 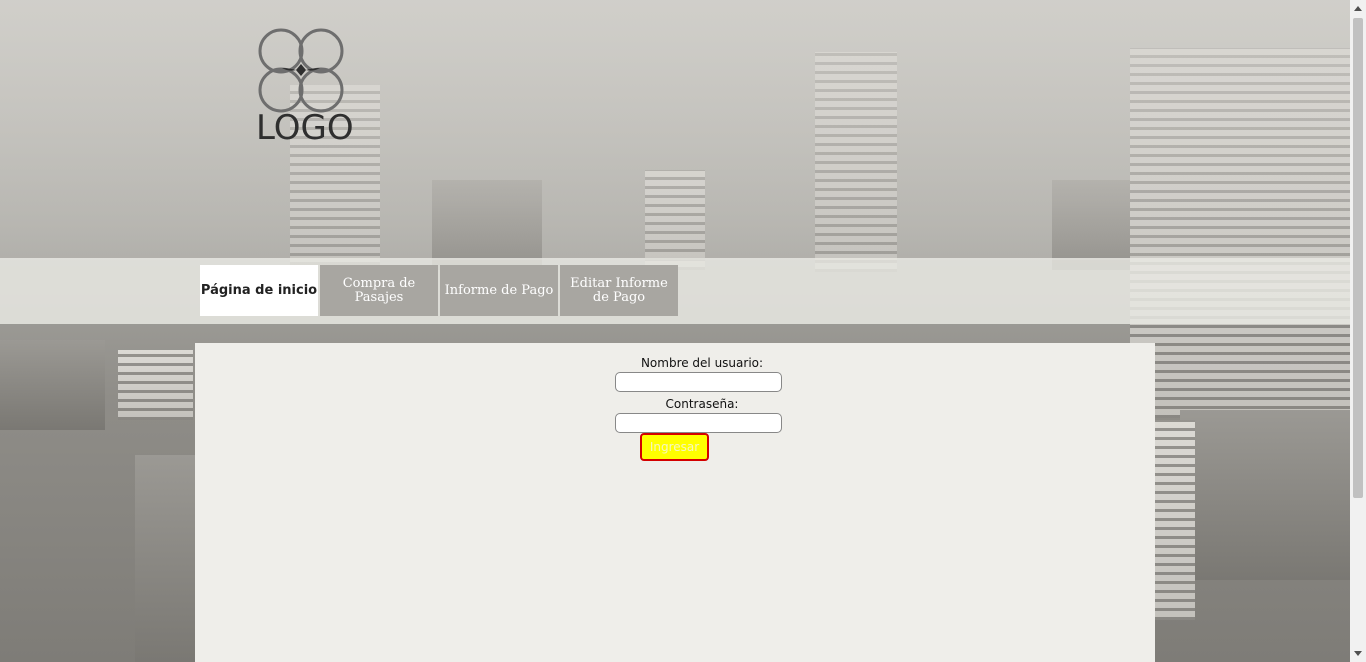 I want to click on vertical-scrollbar, so click(x=1358, y=331).